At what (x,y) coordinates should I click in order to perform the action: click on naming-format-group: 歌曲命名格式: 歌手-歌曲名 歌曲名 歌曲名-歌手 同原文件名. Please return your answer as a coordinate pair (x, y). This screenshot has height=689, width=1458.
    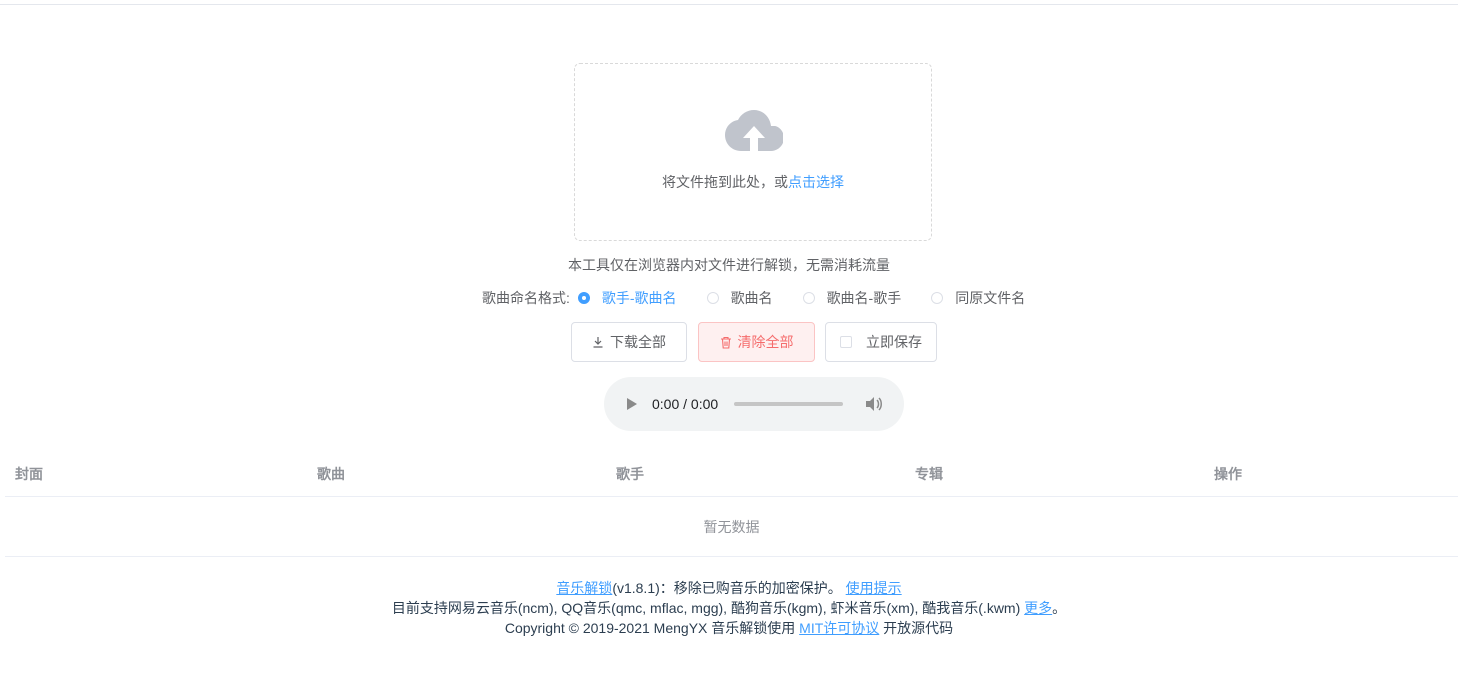
    Looking at the image, I should click on (768, 298).